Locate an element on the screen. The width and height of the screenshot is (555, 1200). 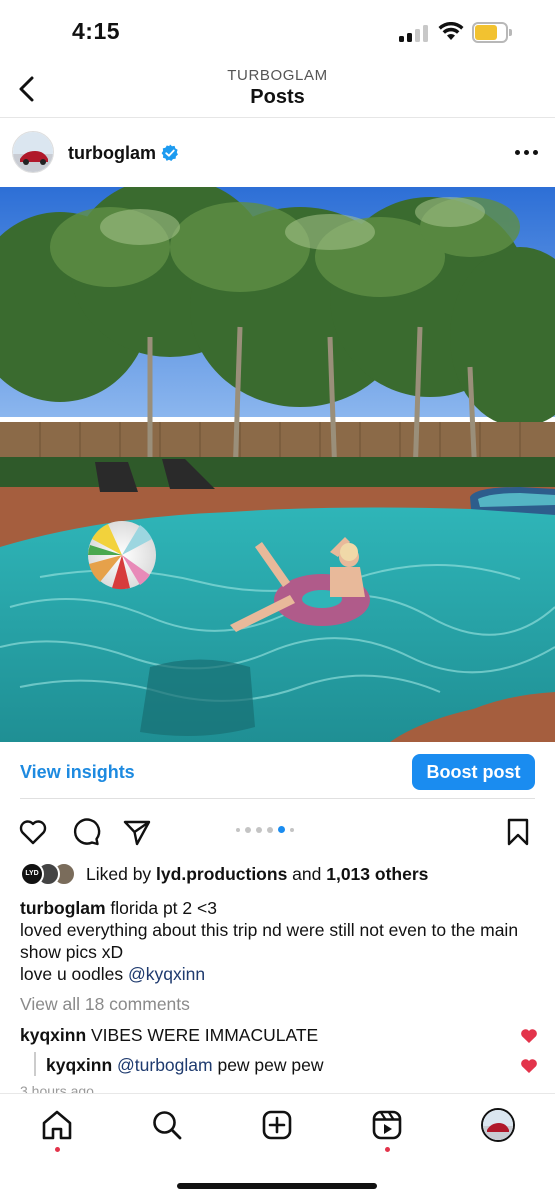
home-indicator is located at coordinates (277, 1186).